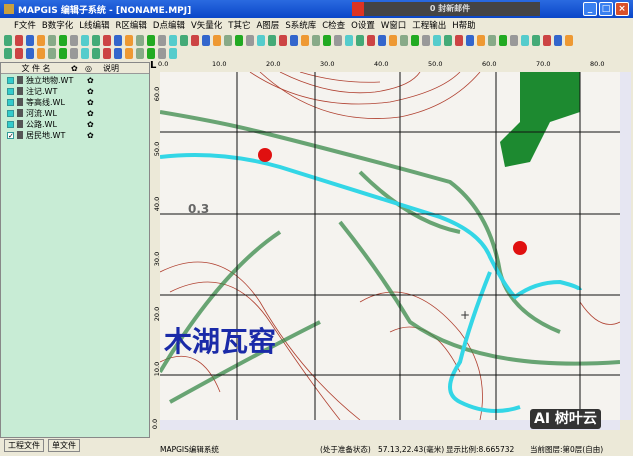 The image size is (633, 456). I want to click on menu-item: R区编辑, so click(130, 25).